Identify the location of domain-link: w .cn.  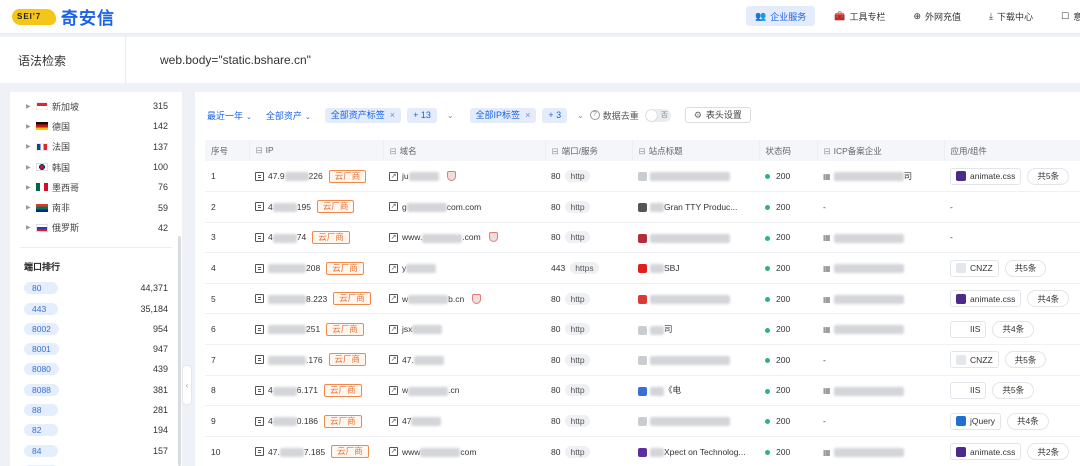
(430, 390).